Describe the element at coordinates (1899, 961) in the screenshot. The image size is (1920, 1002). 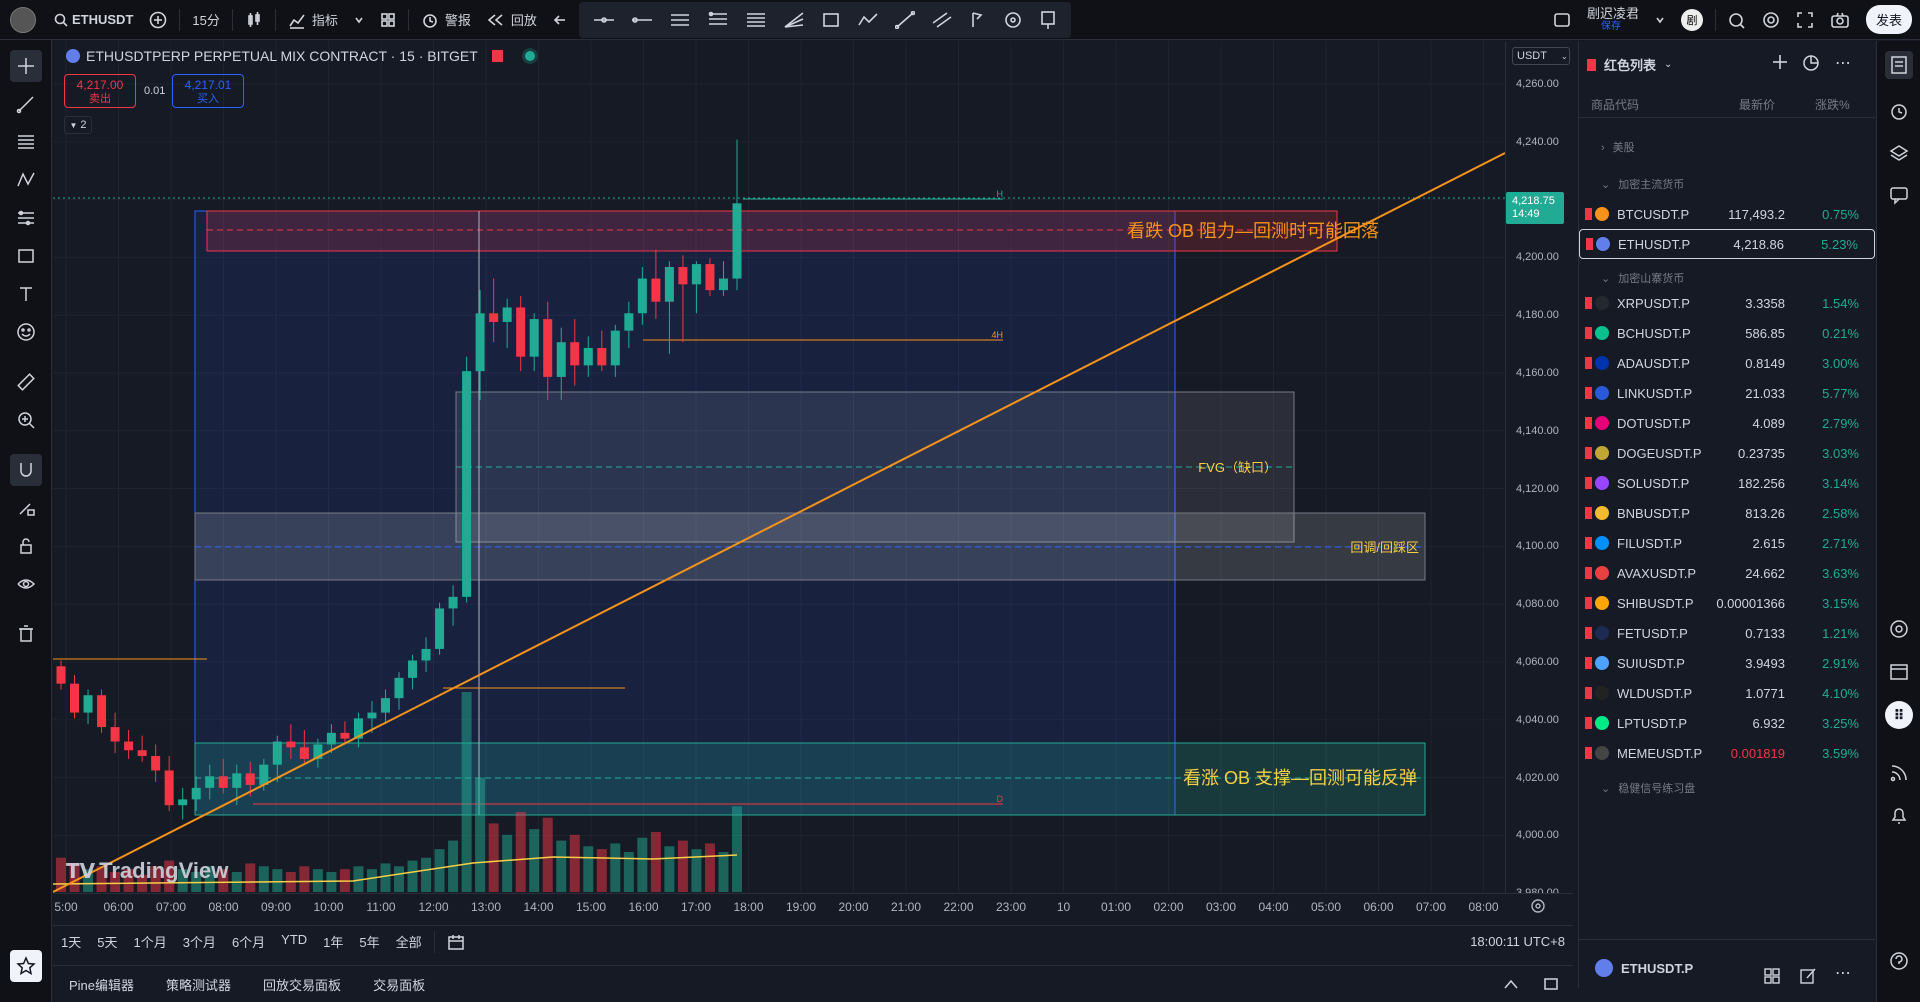
I see `help-toggle` at that location.